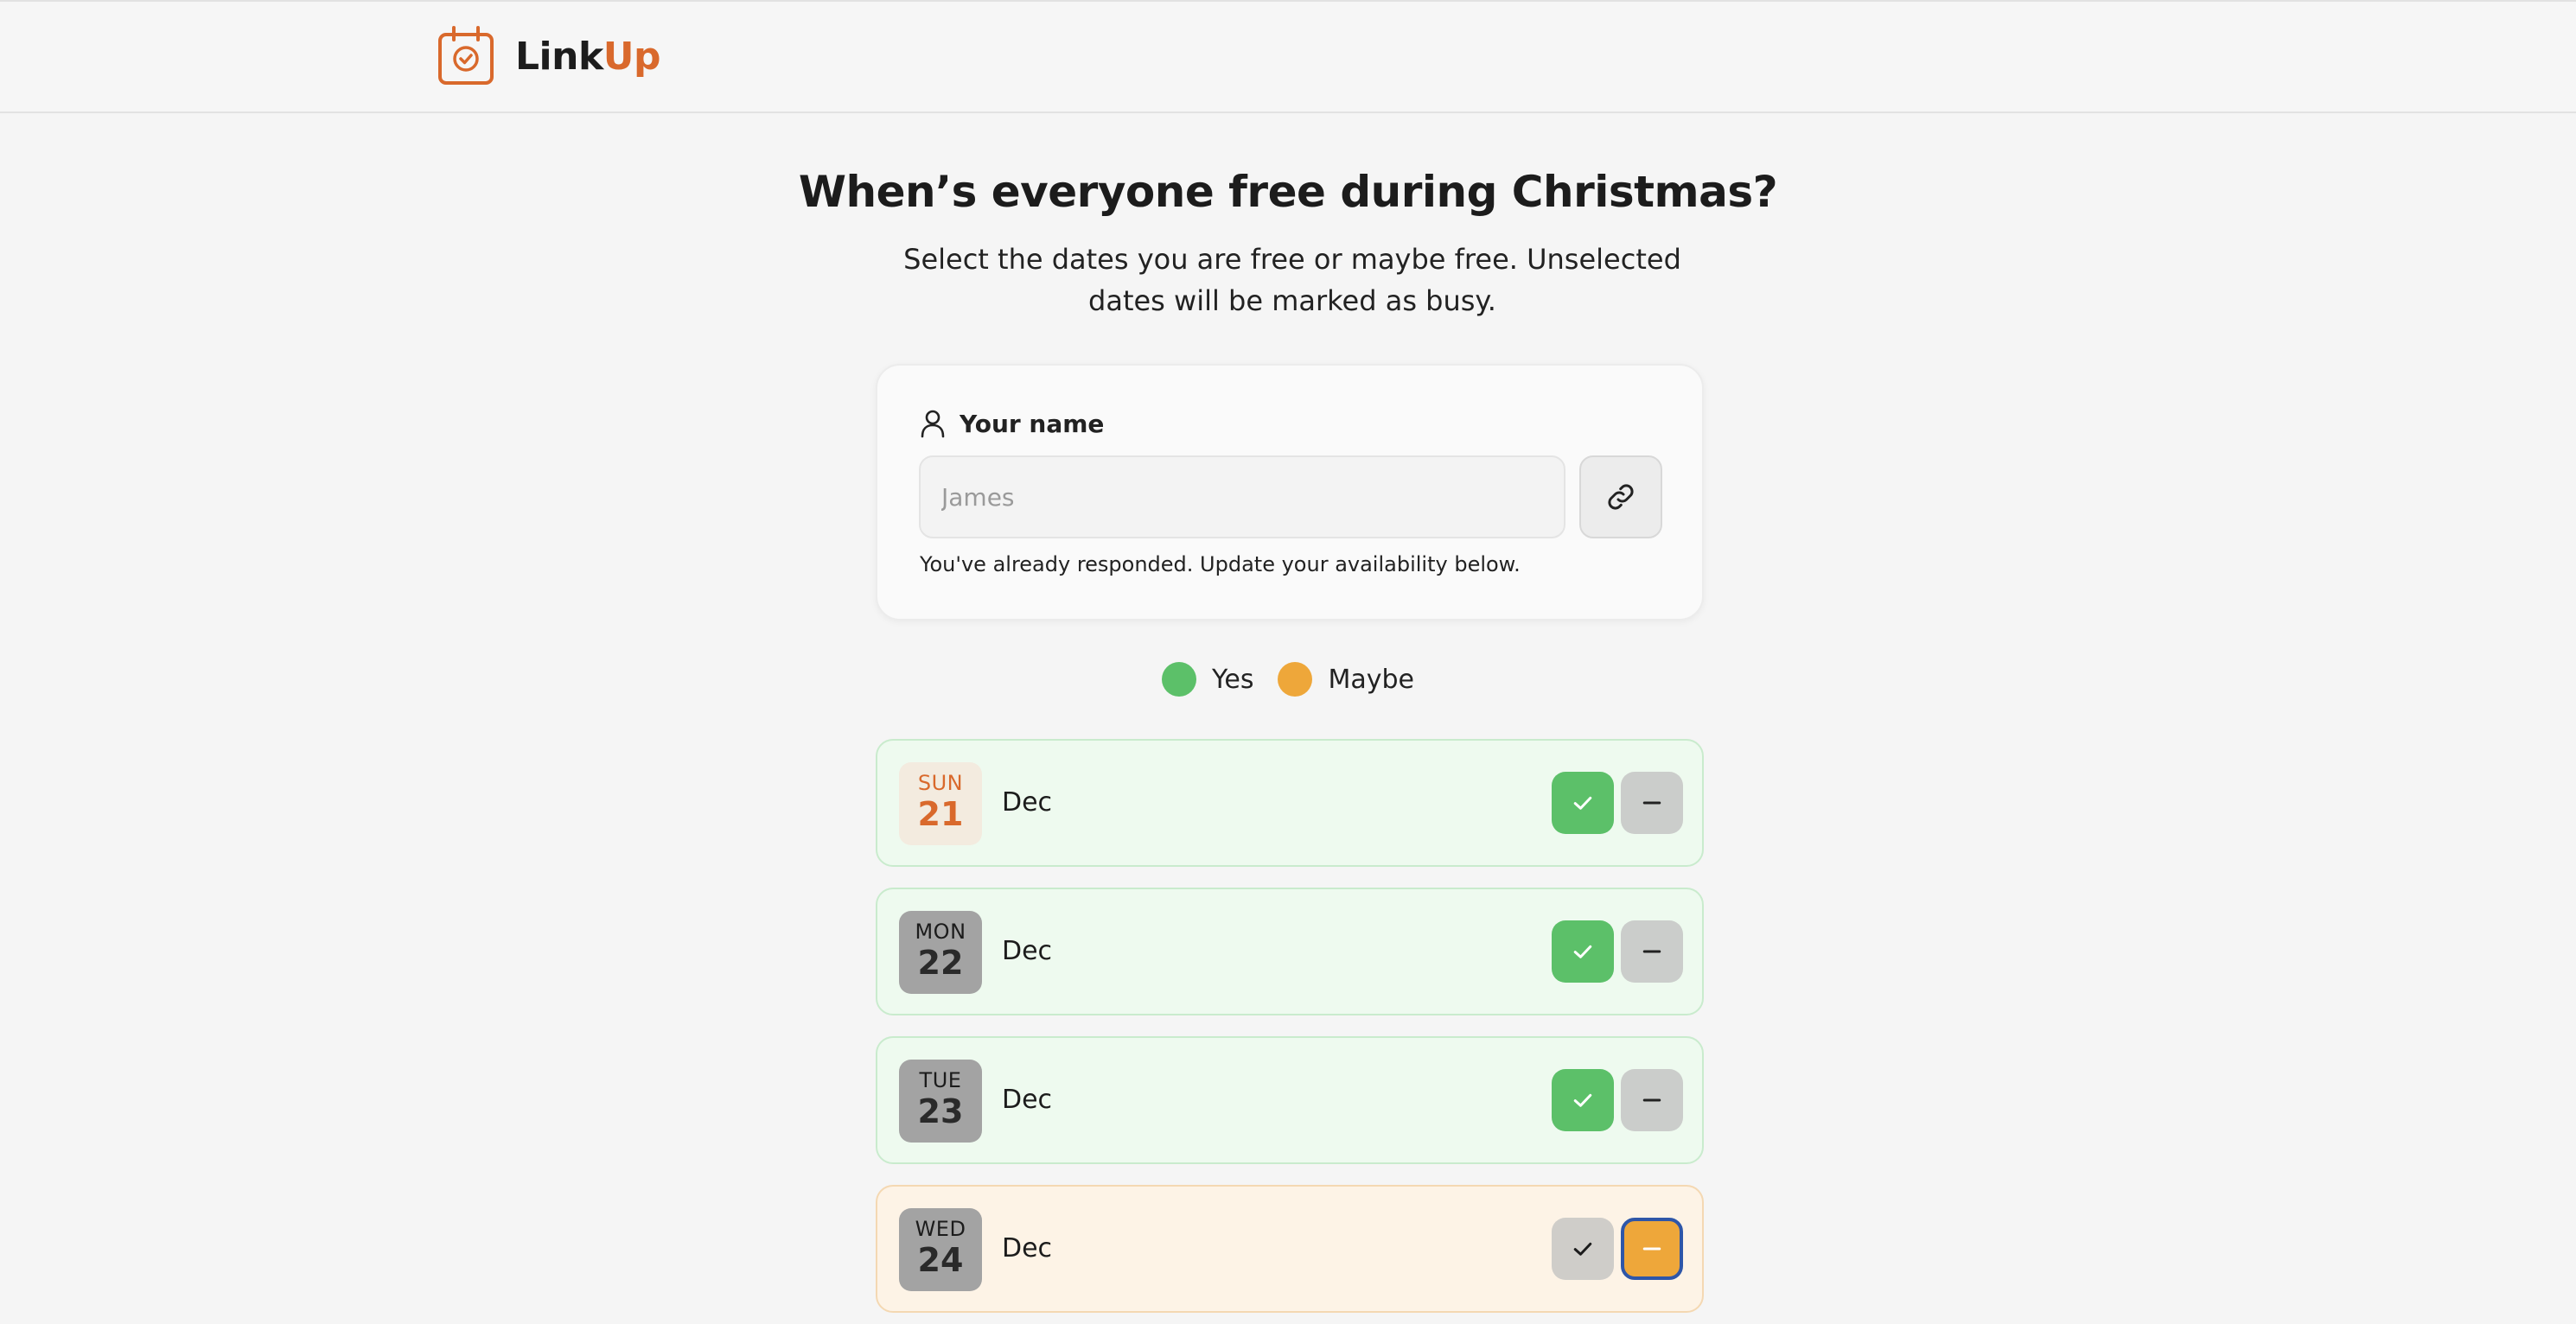 This screenshot has height=1324, width=2576. I want to click on name-label: Your name, so click(1032, 423).